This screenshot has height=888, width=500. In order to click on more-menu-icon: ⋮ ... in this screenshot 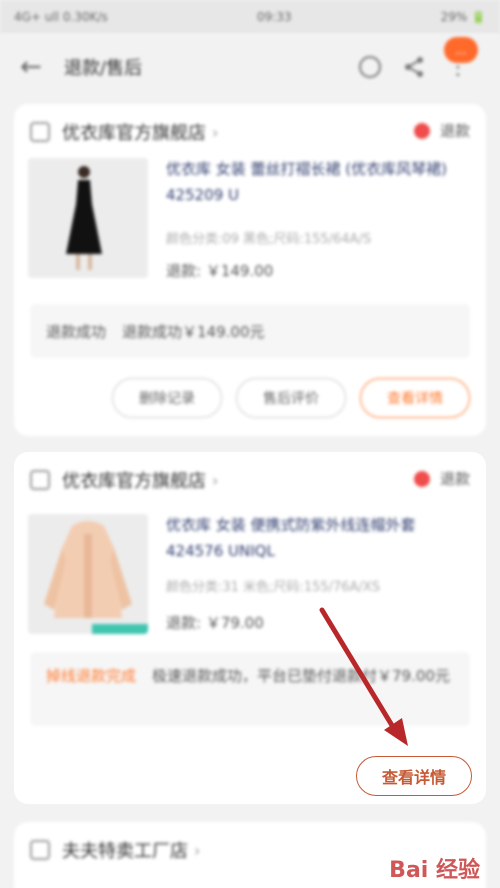, I will do `click(458, 61)`.